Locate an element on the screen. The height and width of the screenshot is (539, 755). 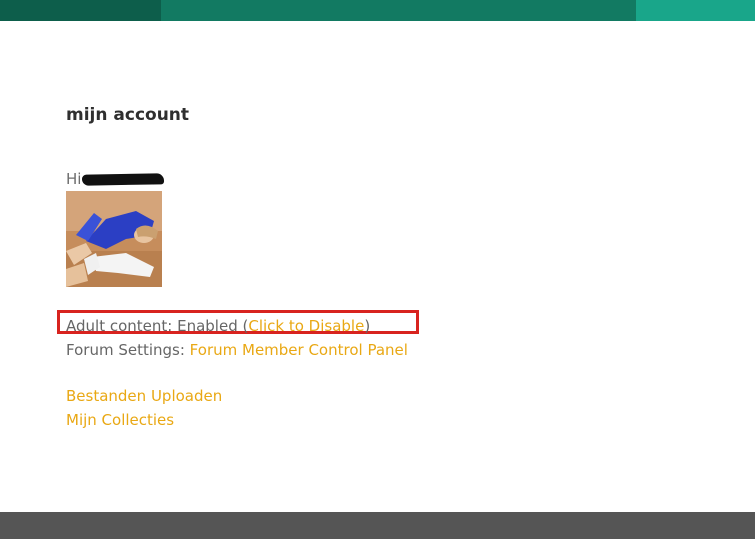
forum-control-panel-link: Forum Member Control Panel is located at coordinates (299, 350).